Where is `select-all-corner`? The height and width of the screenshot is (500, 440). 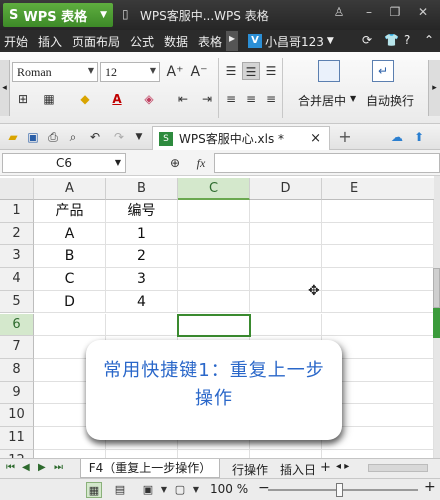 select-all-corner is located at coordinates (17, 189).